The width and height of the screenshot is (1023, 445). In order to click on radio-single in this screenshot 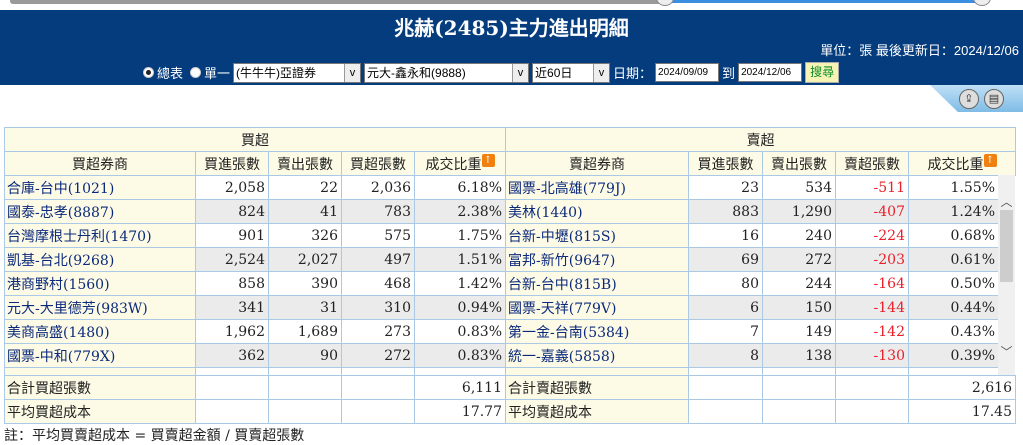, I will do `click(196, 72)`.